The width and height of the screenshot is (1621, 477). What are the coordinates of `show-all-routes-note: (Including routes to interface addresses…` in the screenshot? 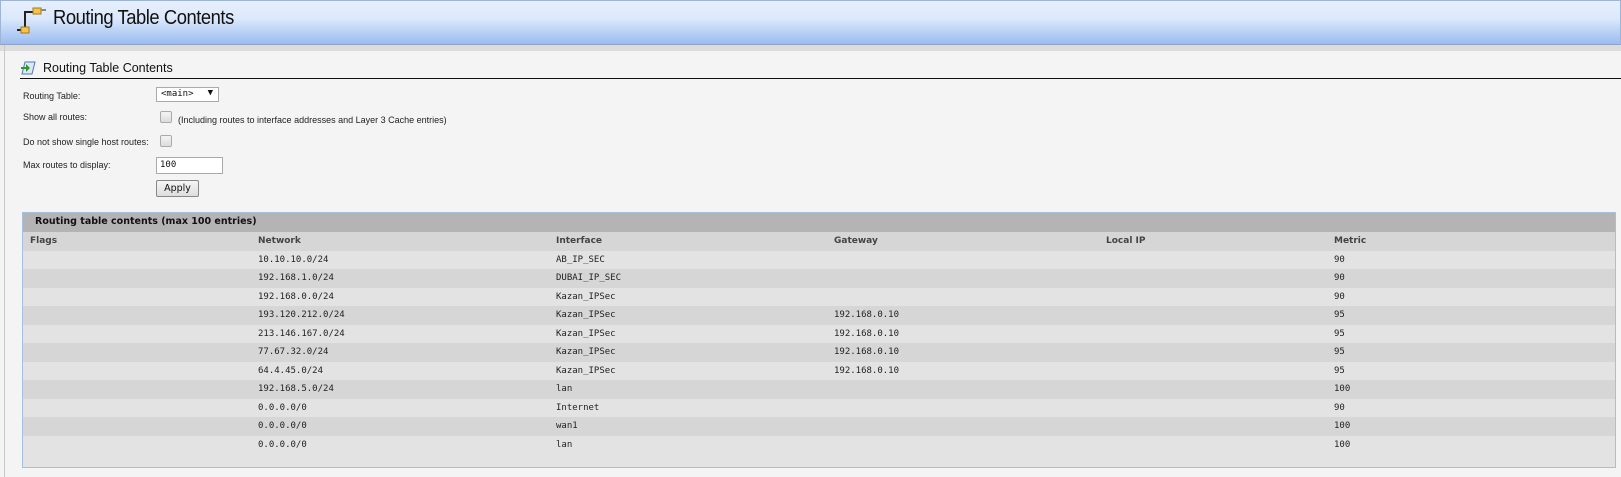 It's located at (312, 120).